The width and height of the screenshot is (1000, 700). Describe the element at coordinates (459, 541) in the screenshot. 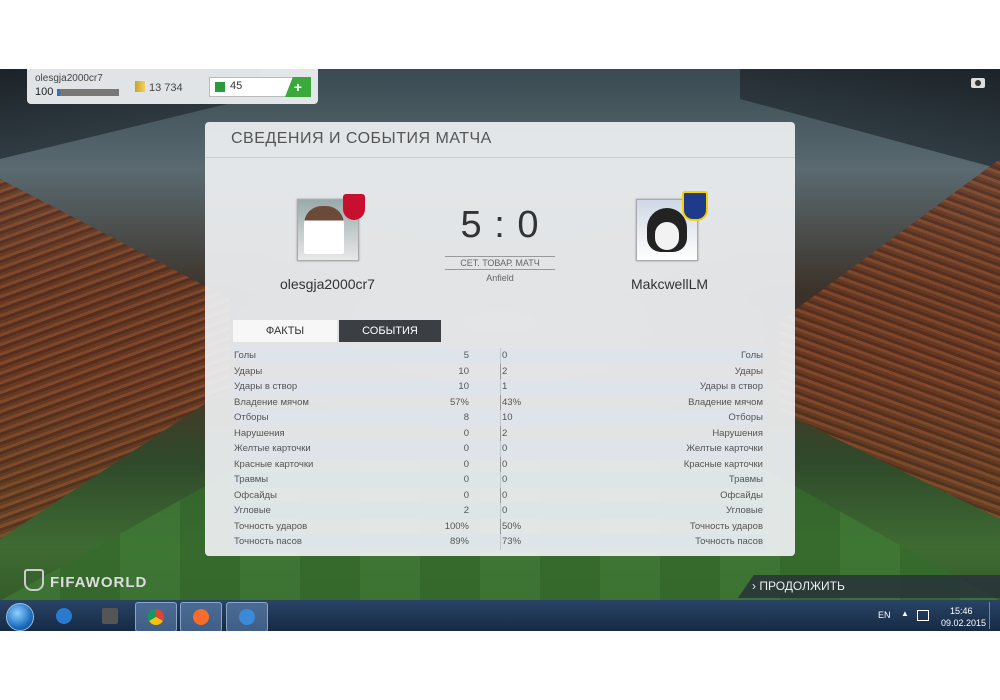

I see `stat-home-value: 89%` at that location.